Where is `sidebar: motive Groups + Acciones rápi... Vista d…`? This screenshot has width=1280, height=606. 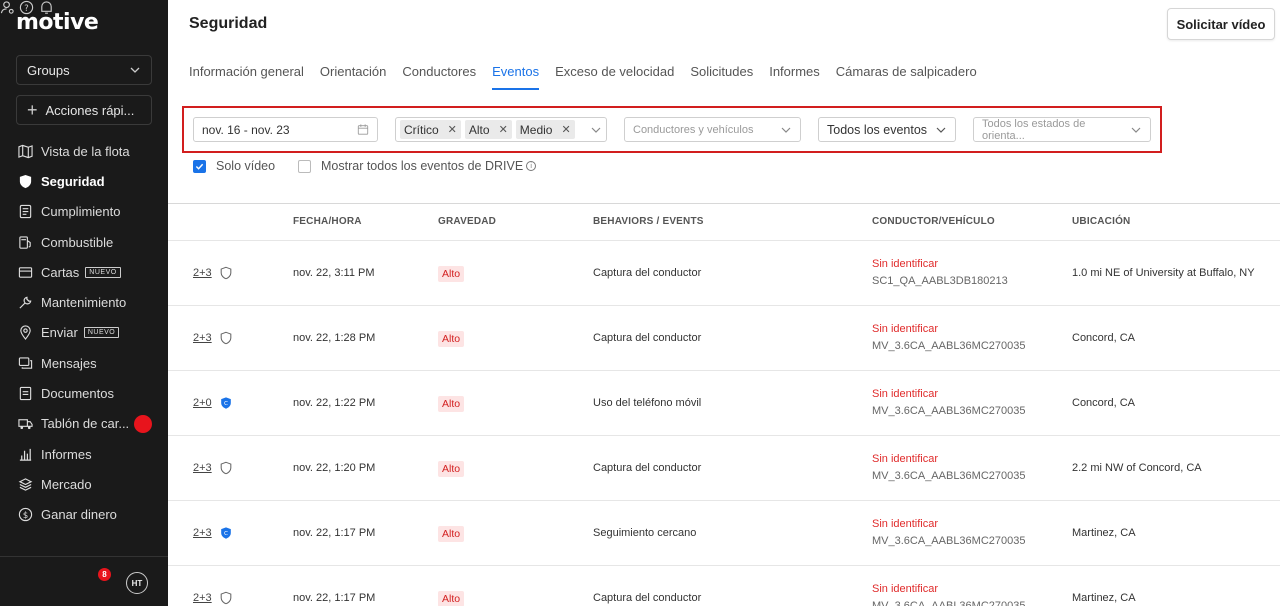
sidebar: motive Groups + Acciones rápi... Vista d… is located at coordinates (84, 303).